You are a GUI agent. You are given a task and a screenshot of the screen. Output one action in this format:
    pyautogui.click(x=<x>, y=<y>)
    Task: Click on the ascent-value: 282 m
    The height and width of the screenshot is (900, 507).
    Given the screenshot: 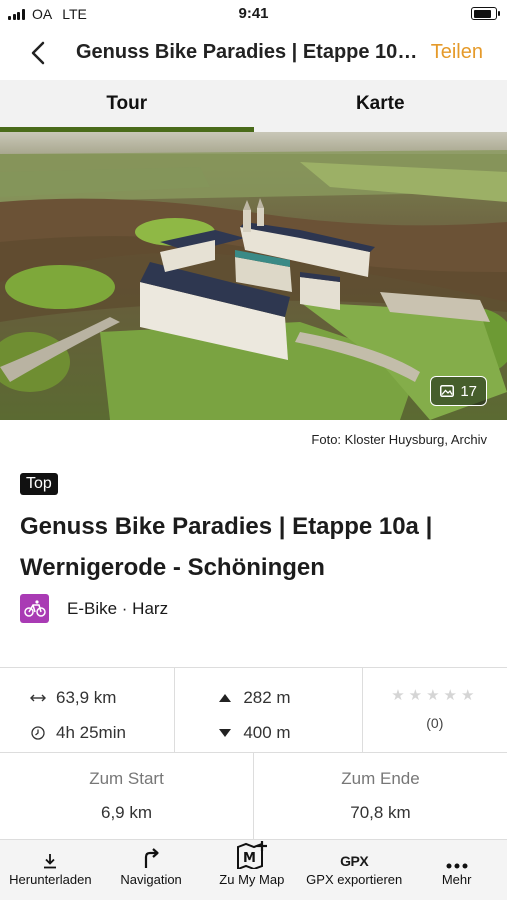 What is the action you would take?
    pyautogui.click(x=267, y=697)
    